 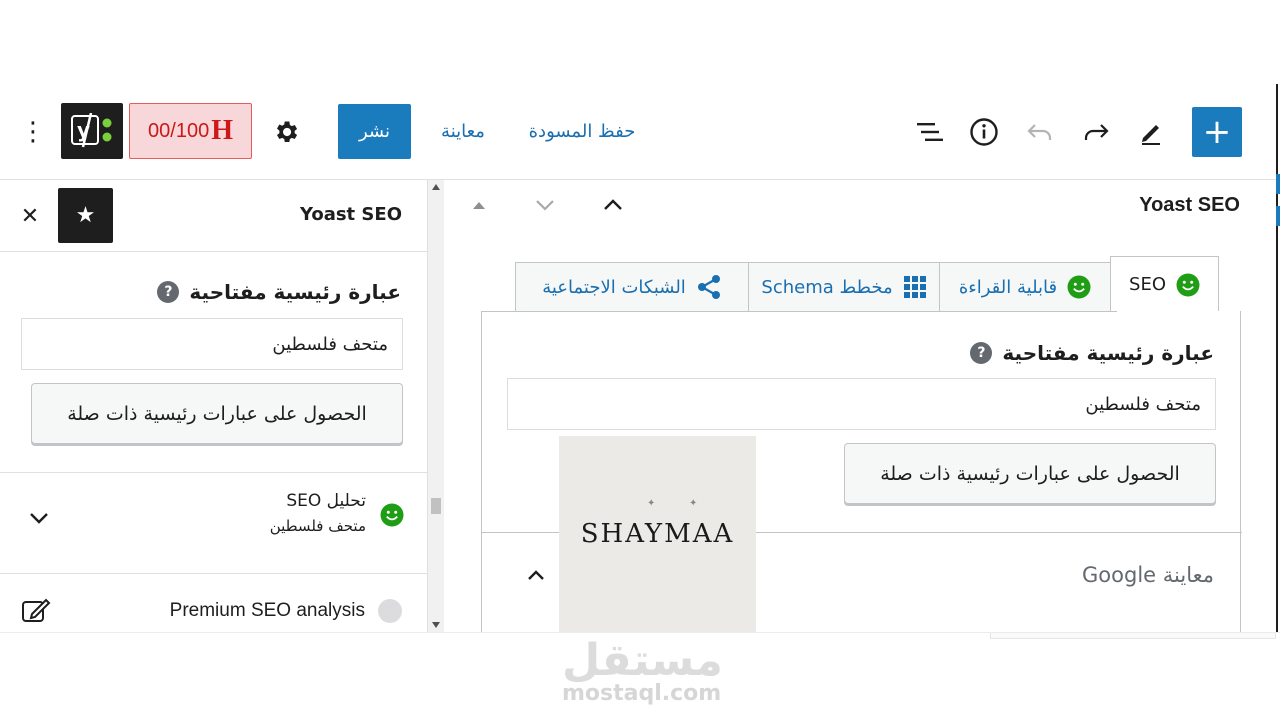 I want to click on tab-schema: مخطط Schema, so click(x=844, y=287).